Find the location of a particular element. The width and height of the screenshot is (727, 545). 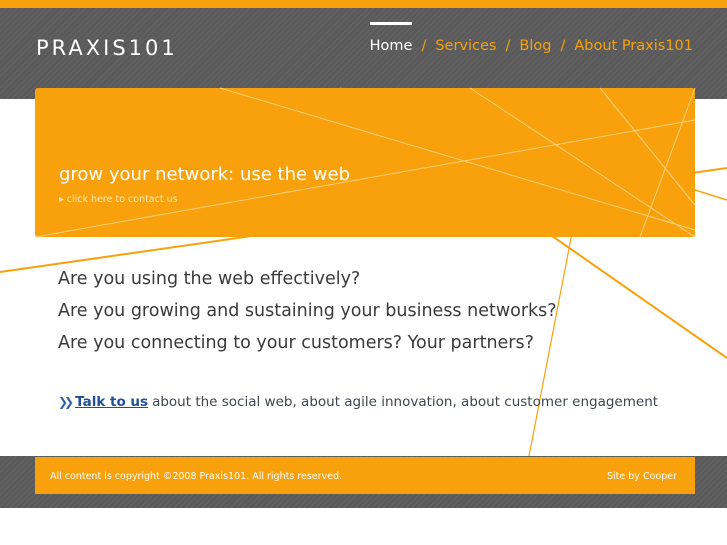

logo-text: PRAXIS101 is located at coordinates (107, 48).